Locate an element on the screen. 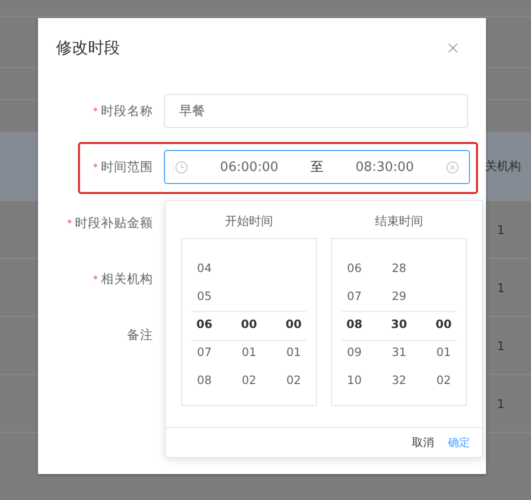  range-separator: 至 is located at coordinates (317, 167).